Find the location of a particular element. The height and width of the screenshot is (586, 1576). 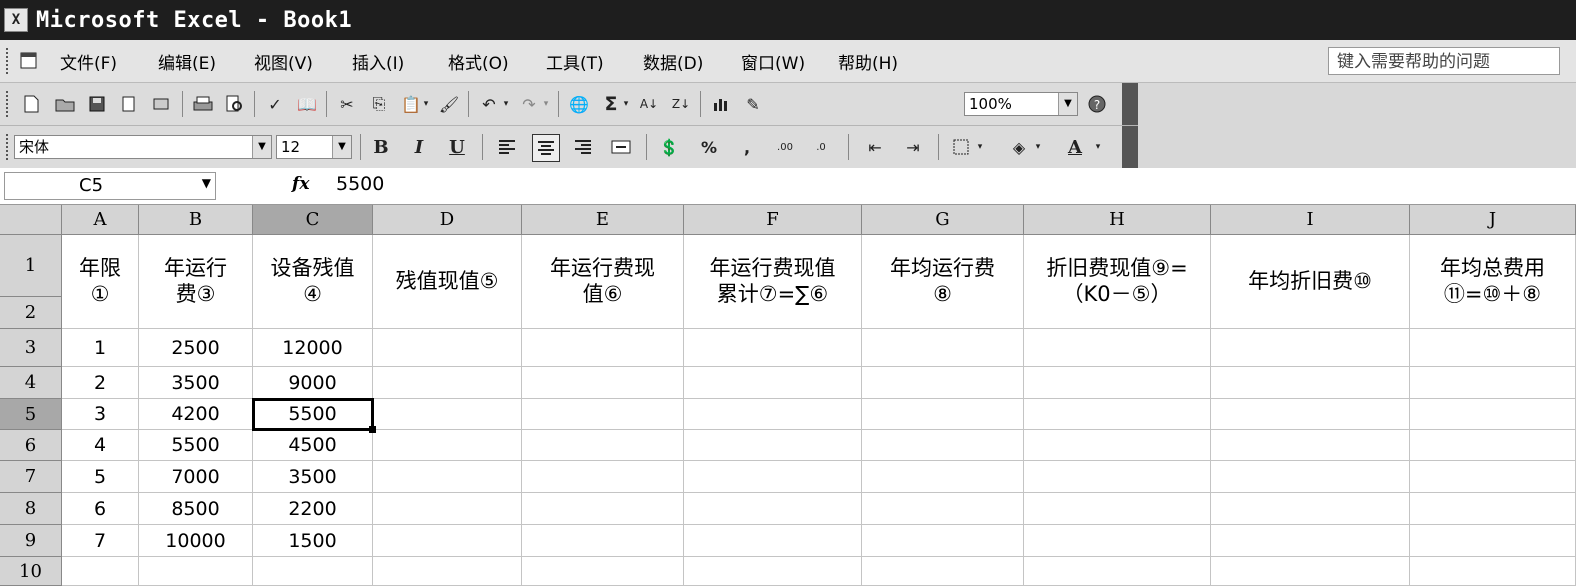

formula-input: 5500 is located at coordinates (360, 184).